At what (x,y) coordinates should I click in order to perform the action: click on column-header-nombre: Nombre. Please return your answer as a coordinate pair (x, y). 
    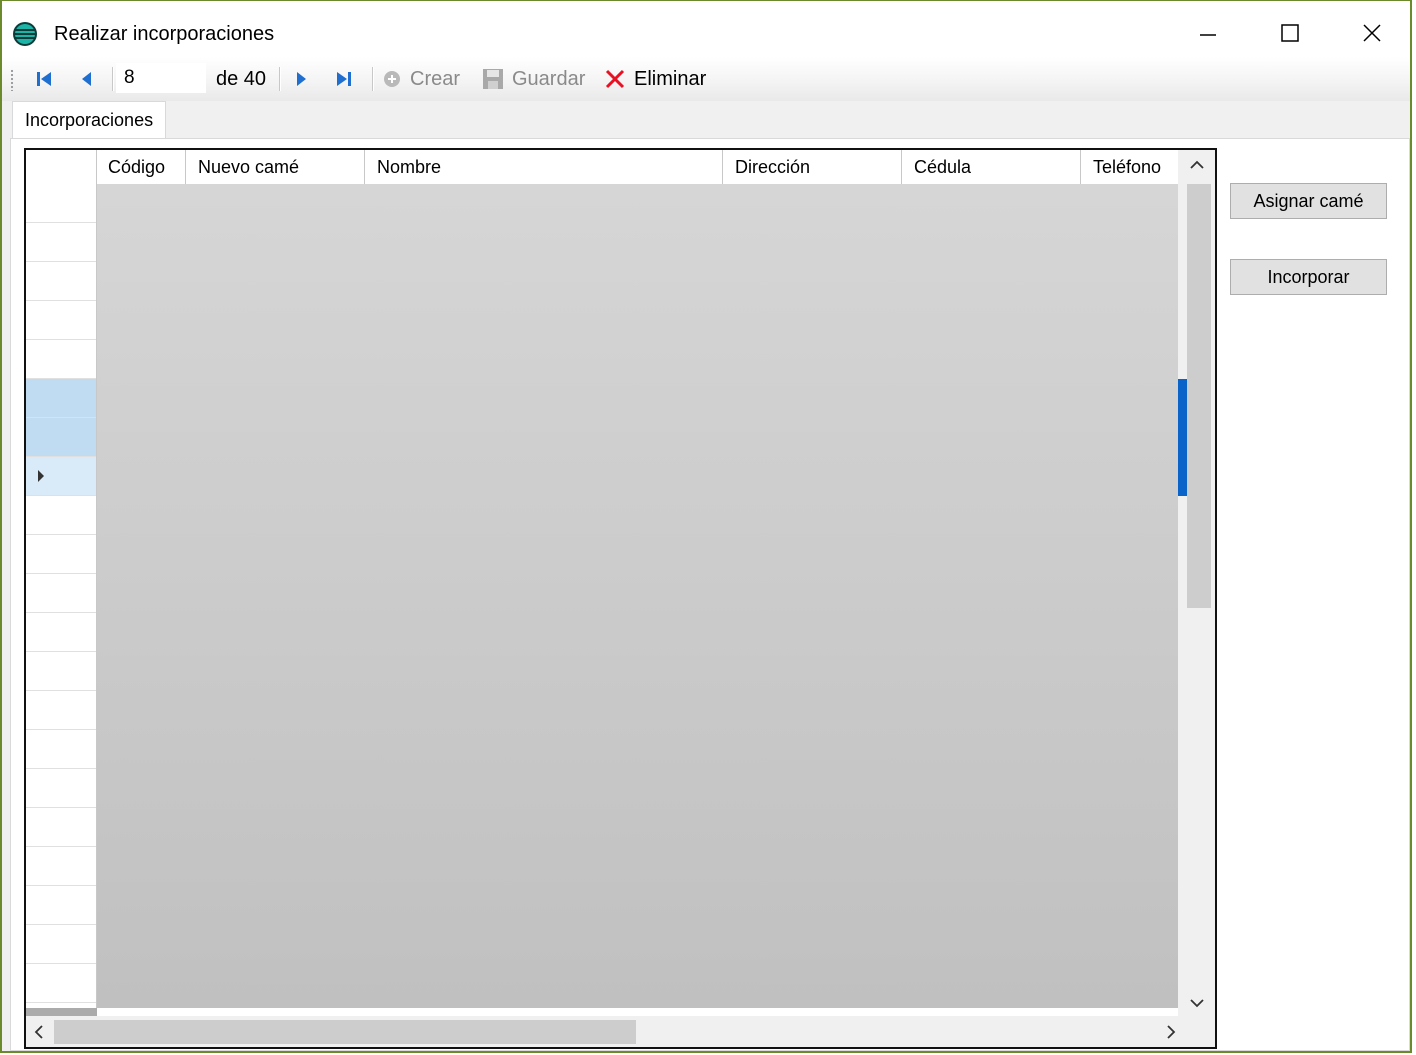
    Looking at the image, I should click on (544, 167).